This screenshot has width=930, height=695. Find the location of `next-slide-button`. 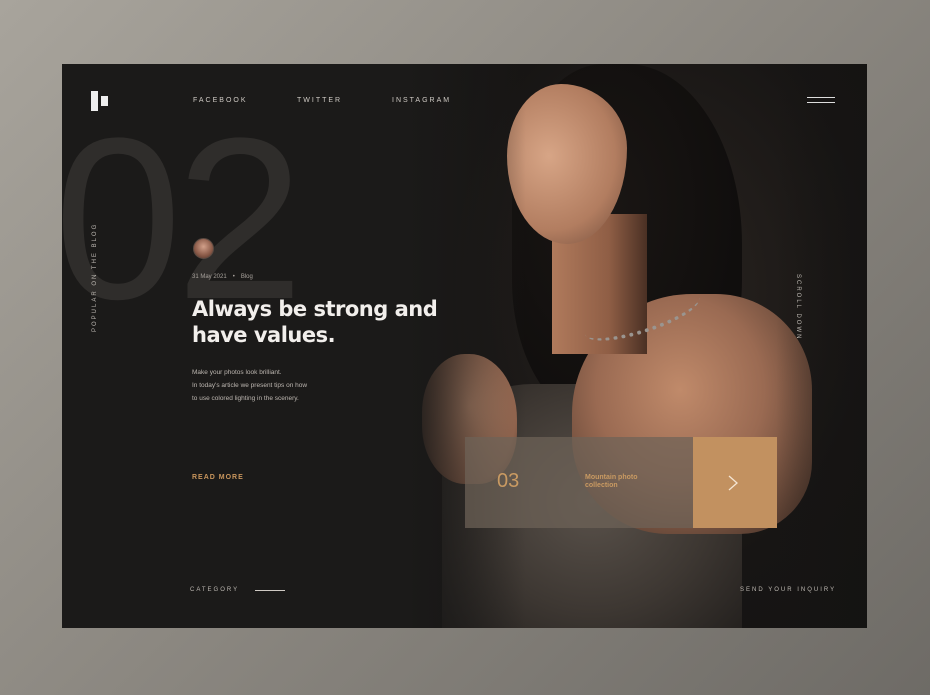

next-slide-button is located at coordinates (735, 482).